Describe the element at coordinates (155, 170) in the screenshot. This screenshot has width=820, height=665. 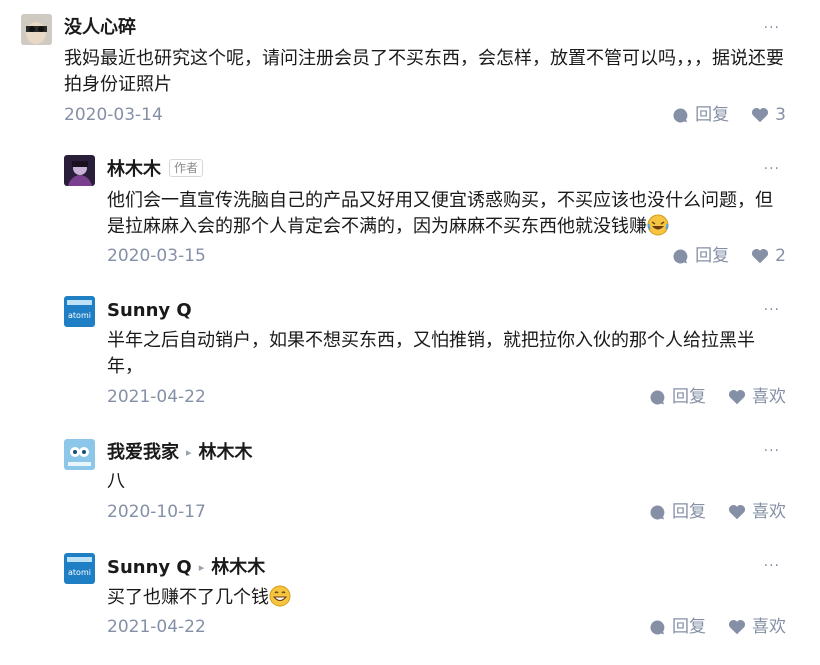
I see `comment-author: 林木木 作者` at that location.